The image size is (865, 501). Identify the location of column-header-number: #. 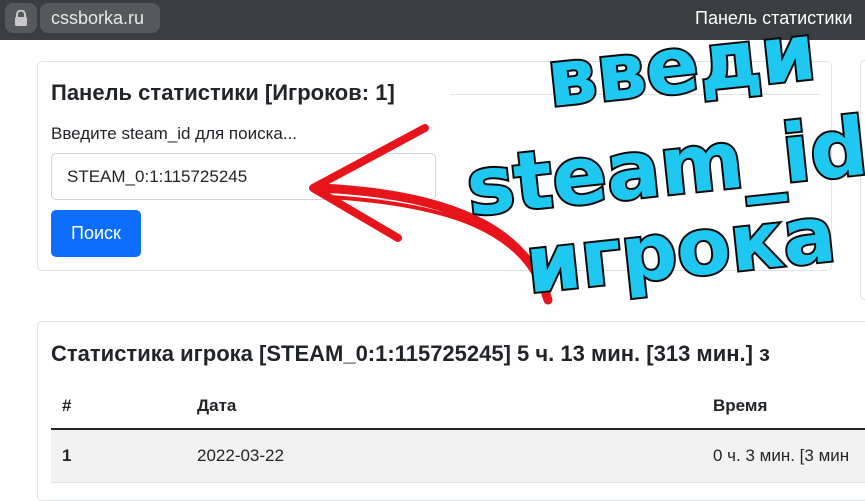
(67, 405).